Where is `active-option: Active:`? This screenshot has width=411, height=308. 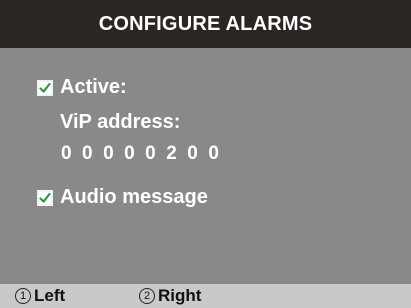 active-option: Active: is located at coordinates (82, 87).